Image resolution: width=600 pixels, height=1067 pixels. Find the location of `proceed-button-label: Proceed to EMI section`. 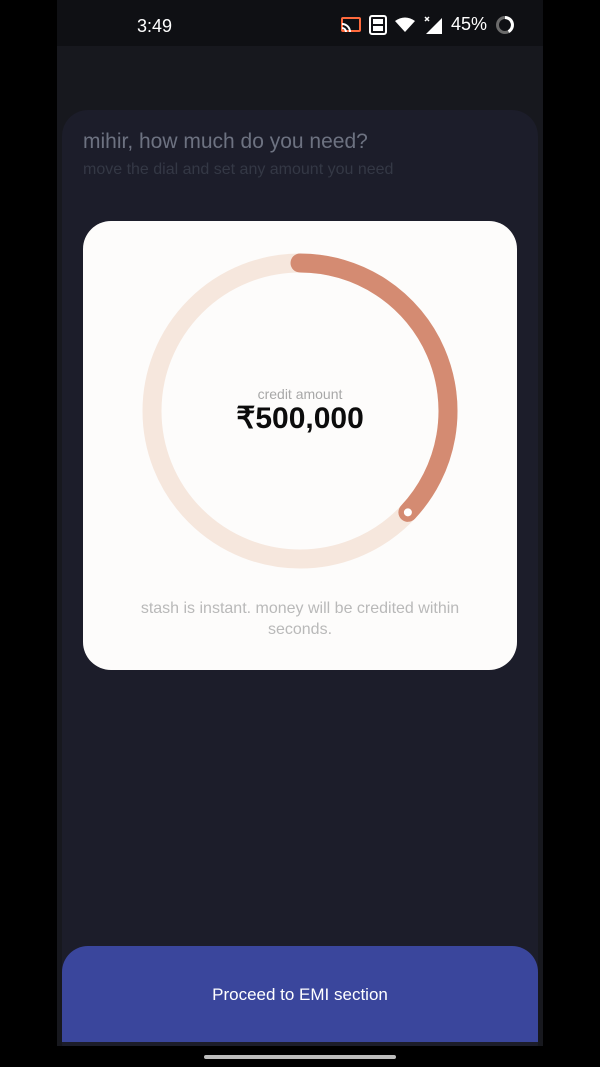

proceed-button-label: Proceed to EMI section is located at coordinates (300, 994).